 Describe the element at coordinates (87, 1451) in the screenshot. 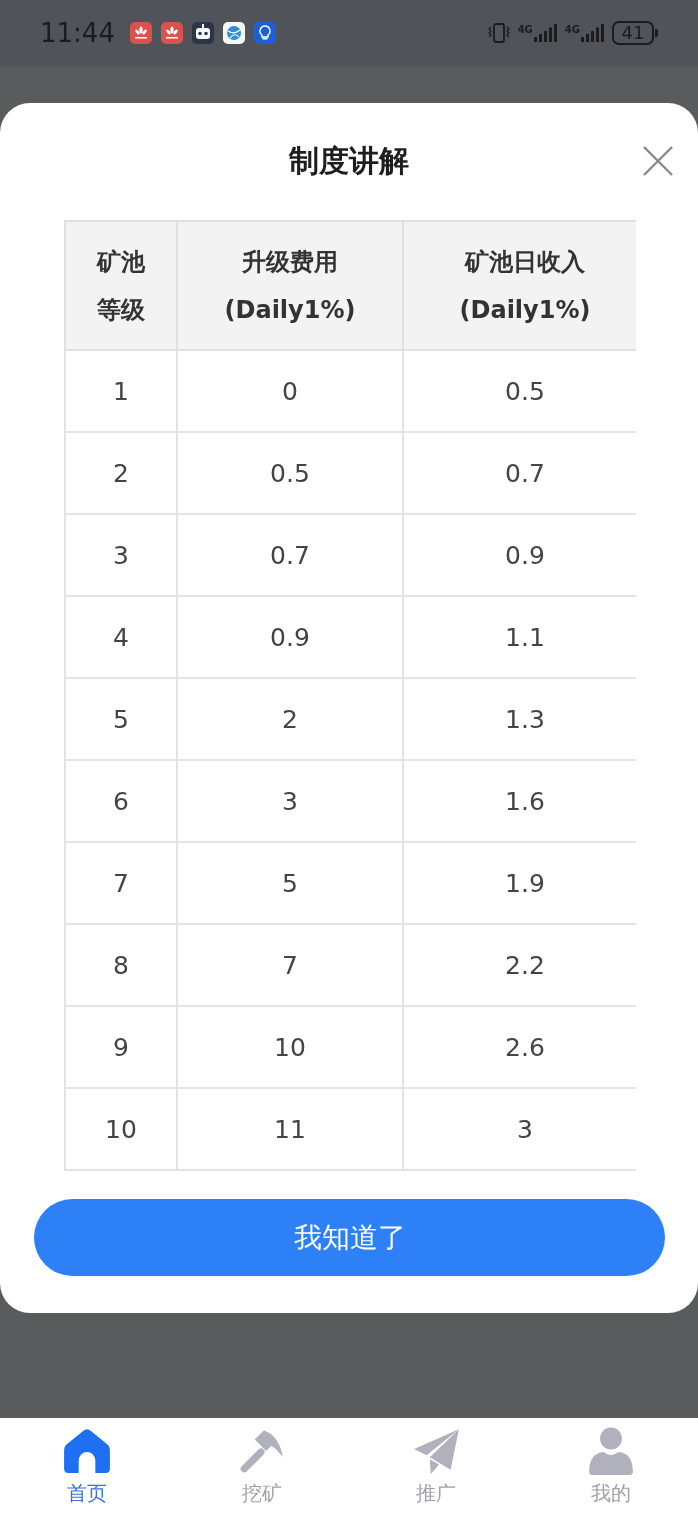

I see `home-icon` at that location.